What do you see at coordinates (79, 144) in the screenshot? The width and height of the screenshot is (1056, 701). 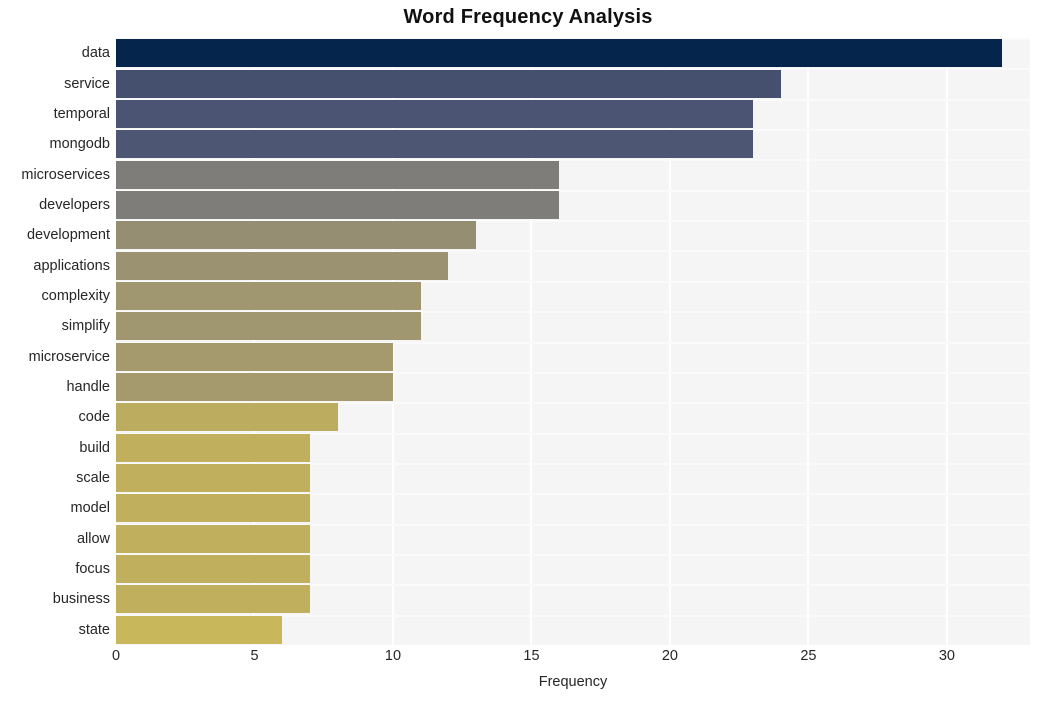 I see `y-axis-tick-label: mongodb` at bounding box center [79, 144].